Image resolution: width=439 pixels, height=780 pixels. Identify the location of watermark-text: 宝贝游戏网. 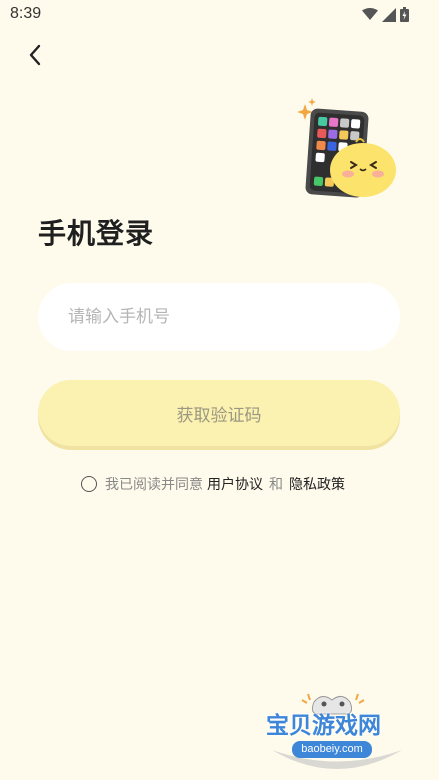
(323, 726).